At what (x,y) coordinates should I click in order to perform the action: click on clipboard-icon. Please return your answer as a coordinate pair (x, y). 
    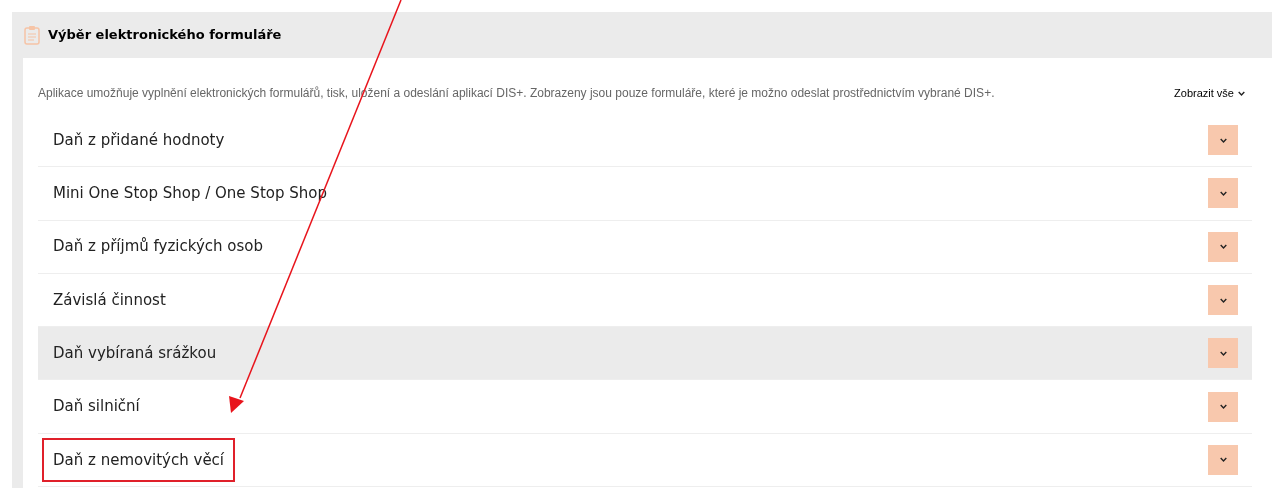
    Looking at the image, I should click on (32, 35).